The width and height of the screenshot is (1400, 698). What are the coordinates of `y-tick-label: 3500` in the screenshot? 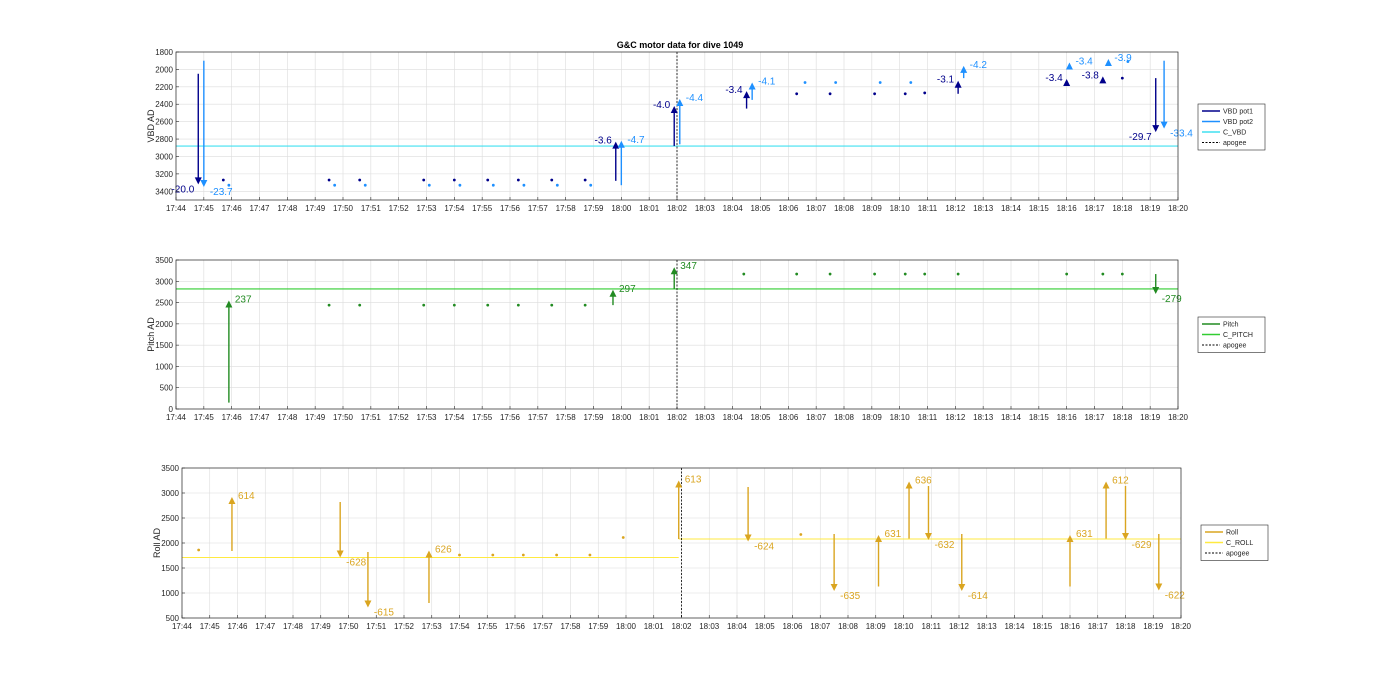 It's located at (170, 468).